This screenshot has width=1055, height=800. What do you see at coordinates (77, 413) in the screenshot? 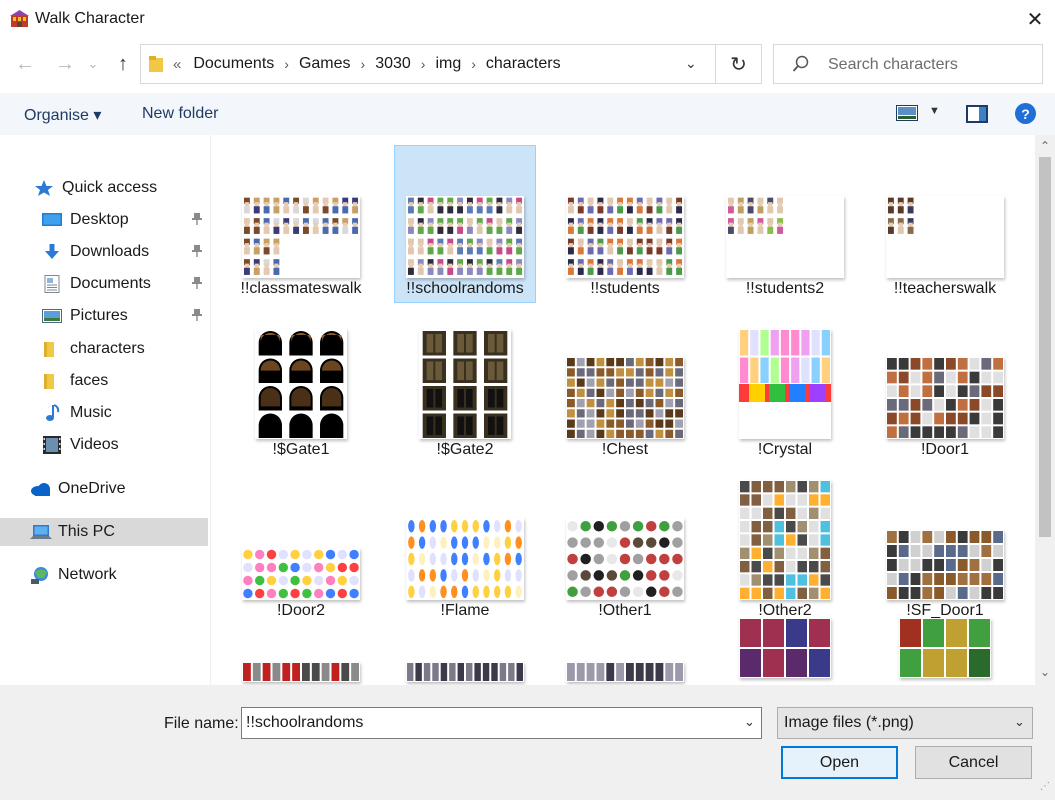
I see `sidebar-item-music: Music` at bounding box center [77, 413].